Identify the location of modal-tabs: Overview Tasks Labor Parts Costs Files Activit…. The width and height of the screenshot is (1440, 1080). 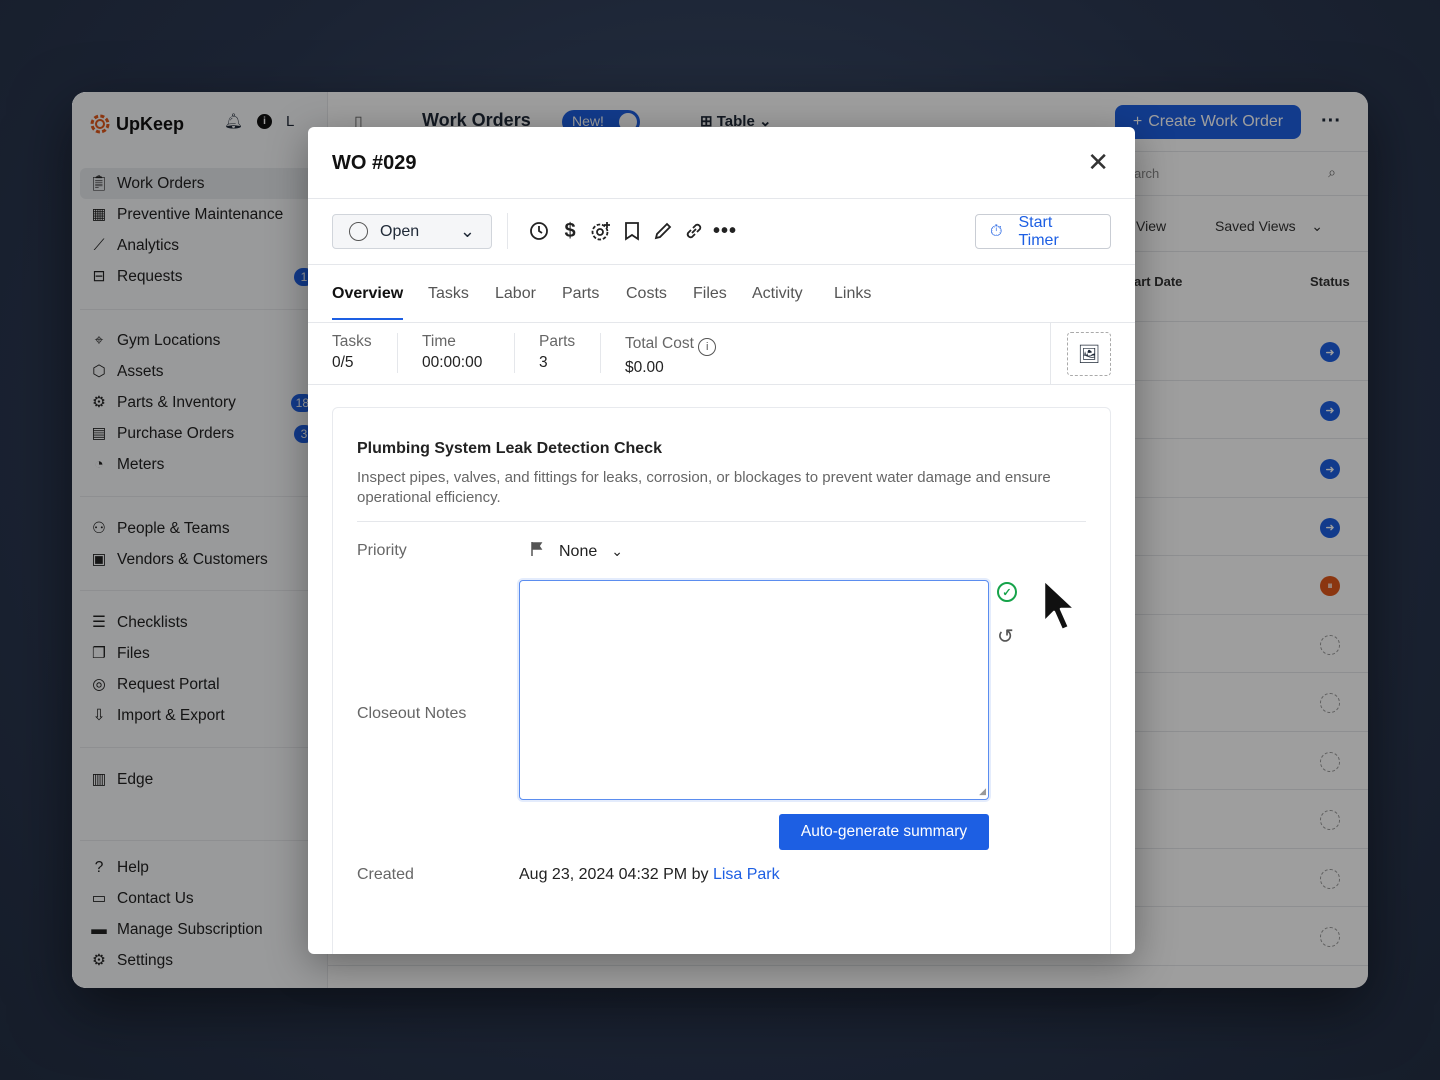
(721, 294).